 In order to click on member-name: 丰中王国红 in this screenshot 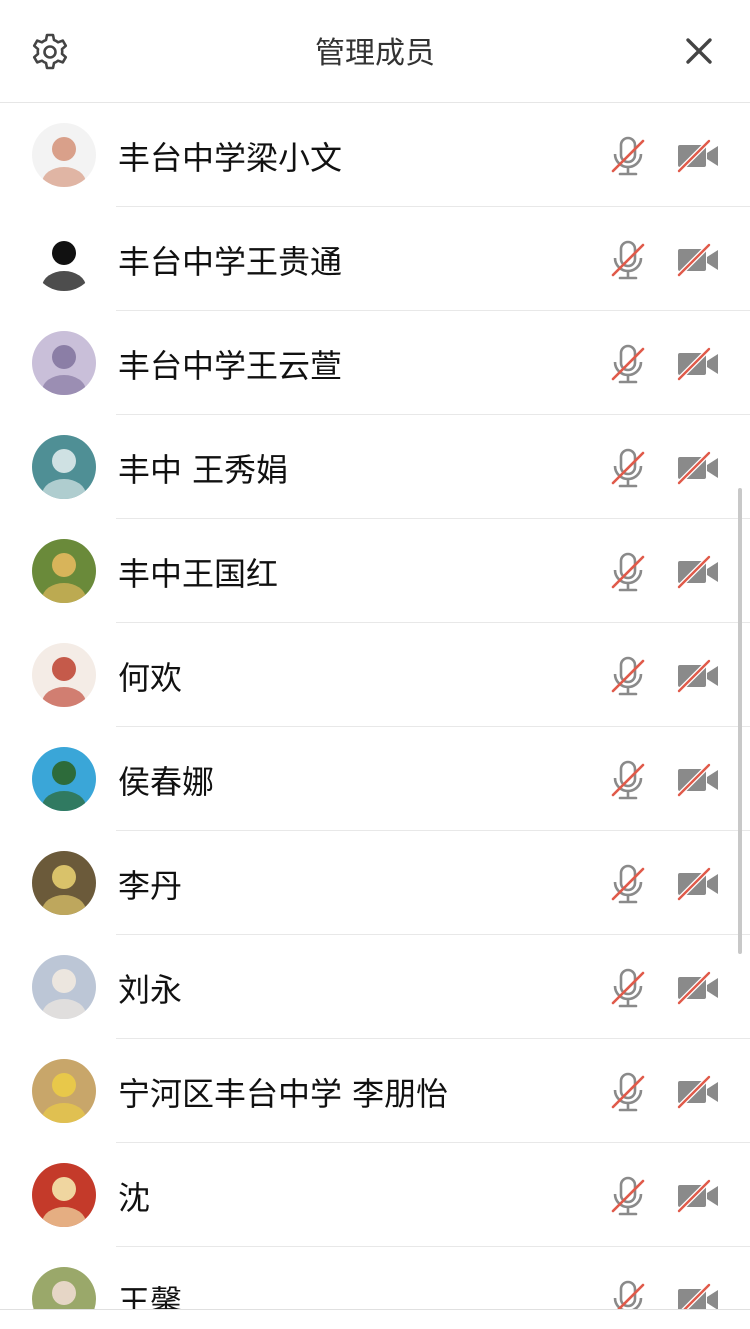, I will do `click(198, 574)`.